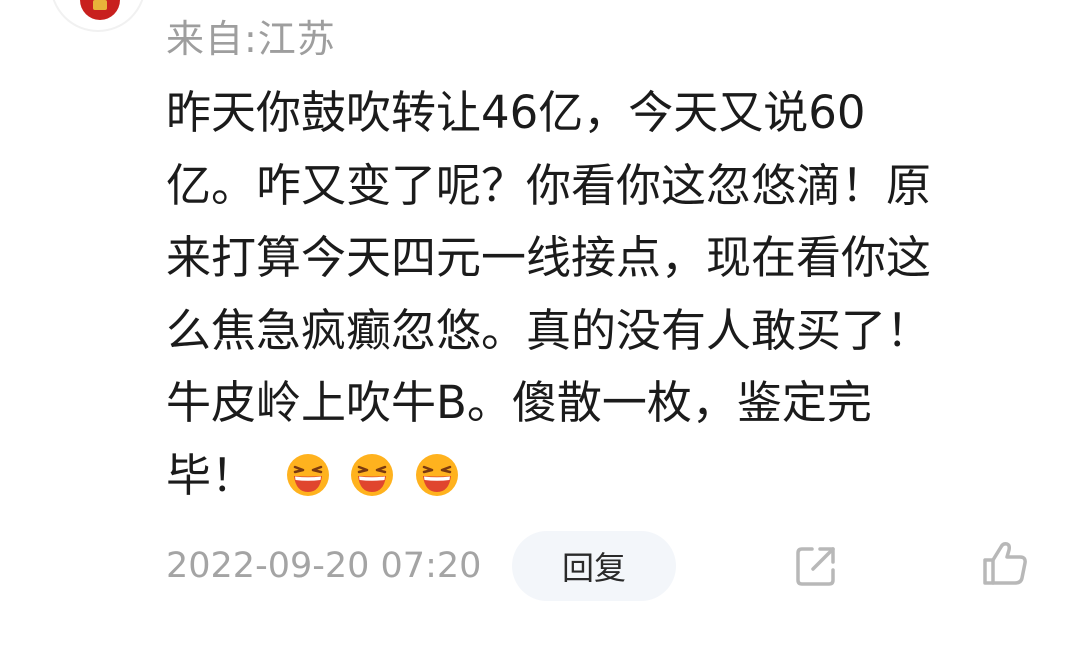  What do you see at coordinates (549, 330) in the screenshot?
I see `comment-line: 么焦急疯癫忽悠。真的没有人敢买了！` at bounding box center [549, 330].